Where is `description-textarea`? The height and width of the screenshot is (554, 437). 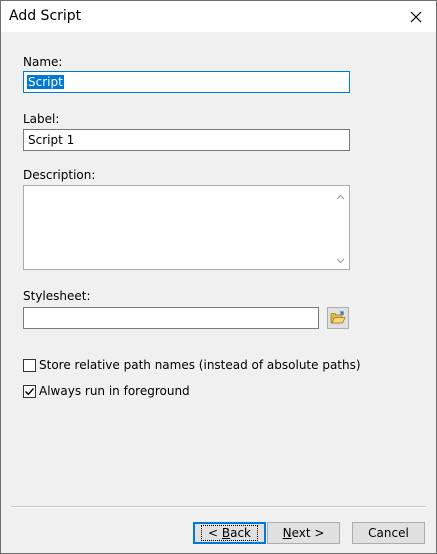
description-textarea is located at coordinates (186, 227).